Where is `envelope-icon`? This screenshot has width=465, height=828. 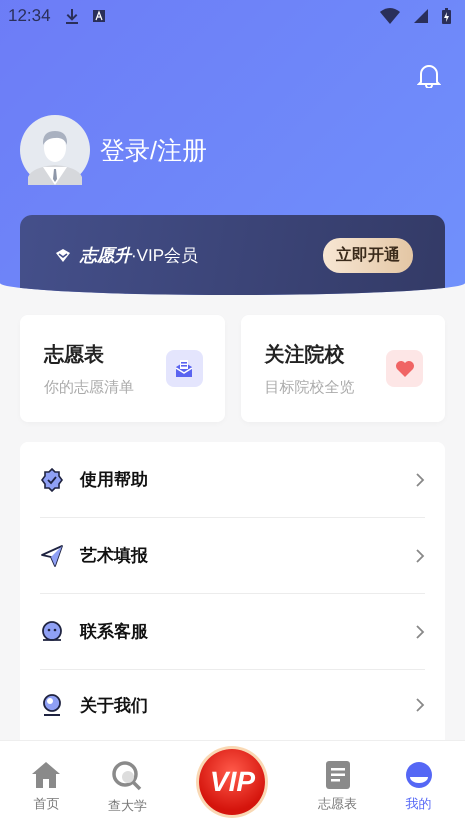 envelope-icon is located at coordinates (184, 368).